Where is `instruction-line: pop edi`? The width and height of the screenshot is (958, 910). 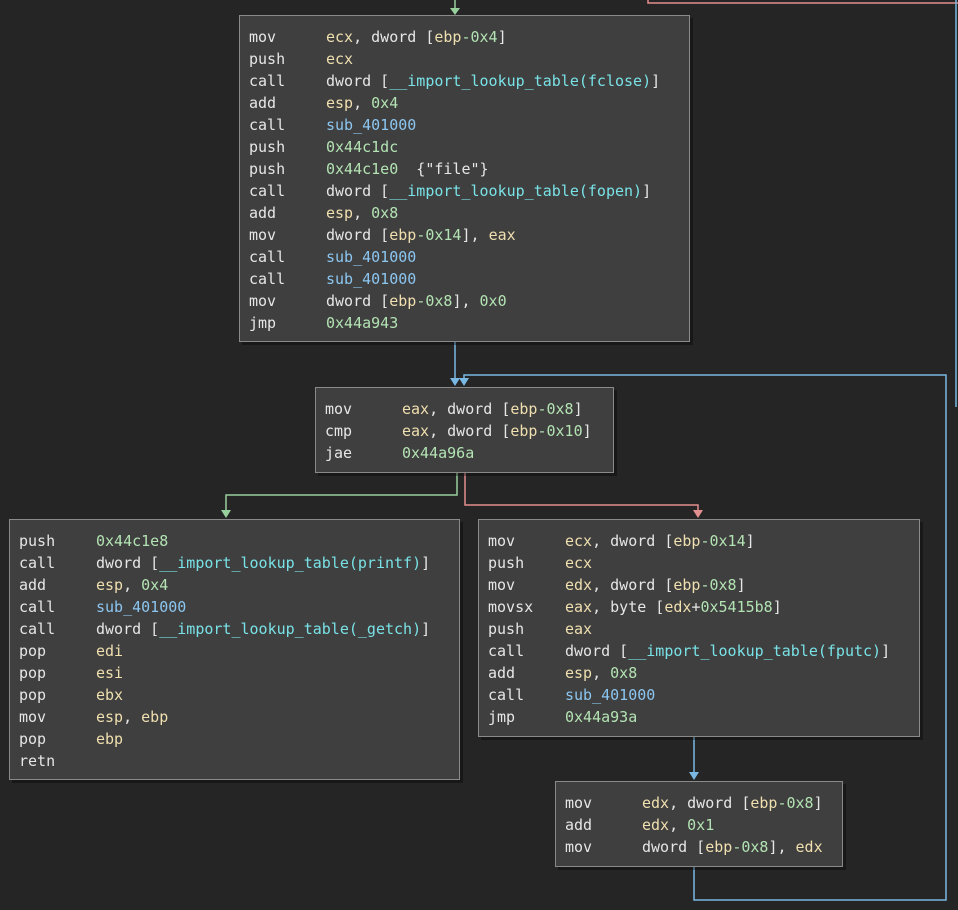 instruction-line: pop edi is located at coordinates (234, 651).